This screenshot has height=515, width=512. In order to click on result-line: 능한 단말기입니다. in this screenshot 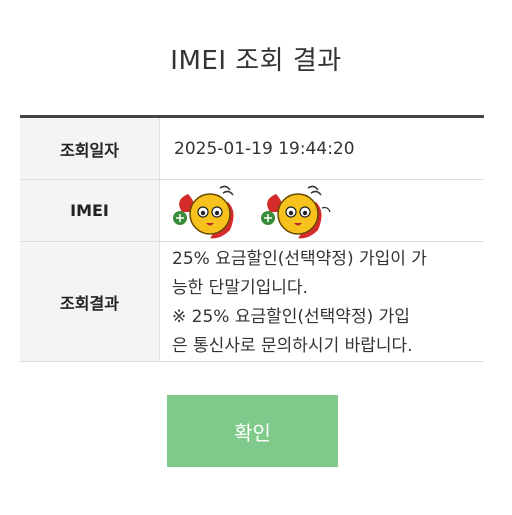, I will do `click(240, 287)`.